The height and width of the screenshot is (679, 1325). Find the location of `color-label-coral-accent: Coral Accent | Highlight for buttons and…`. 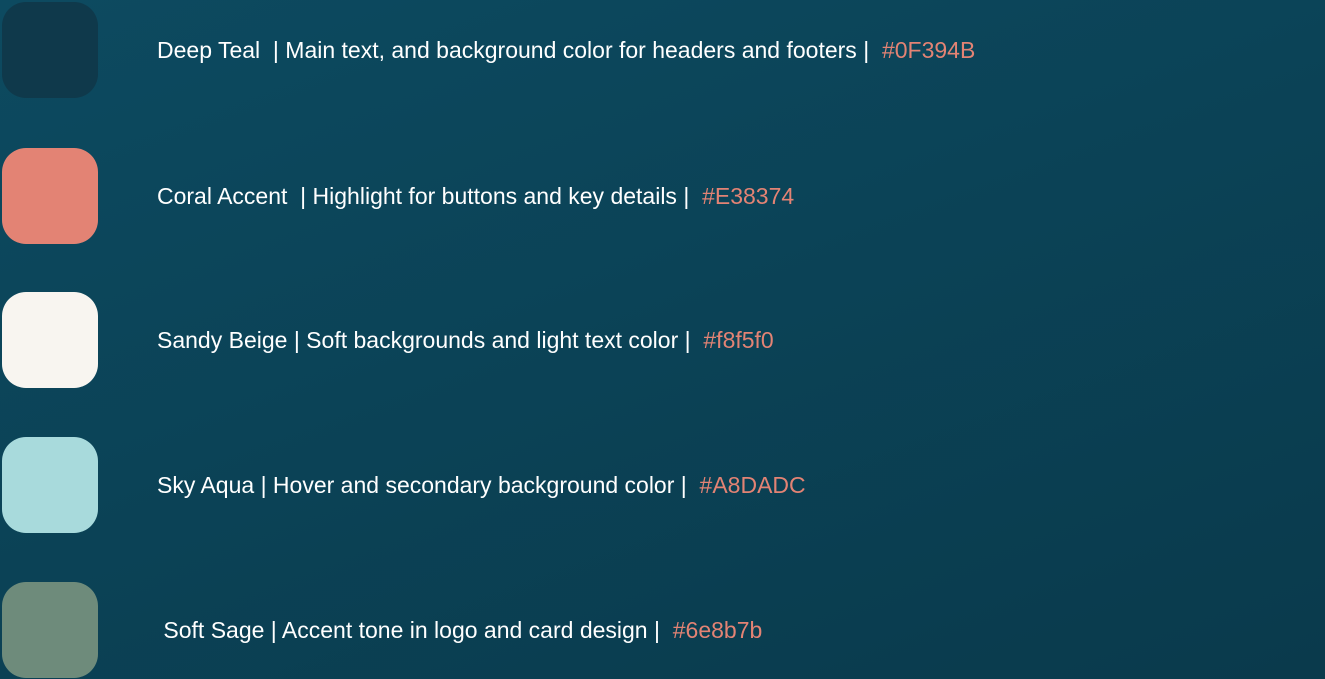

color-label-coral-accent: Coral Accent | Highlight for buttons and… is located at coordinates (475, 196).